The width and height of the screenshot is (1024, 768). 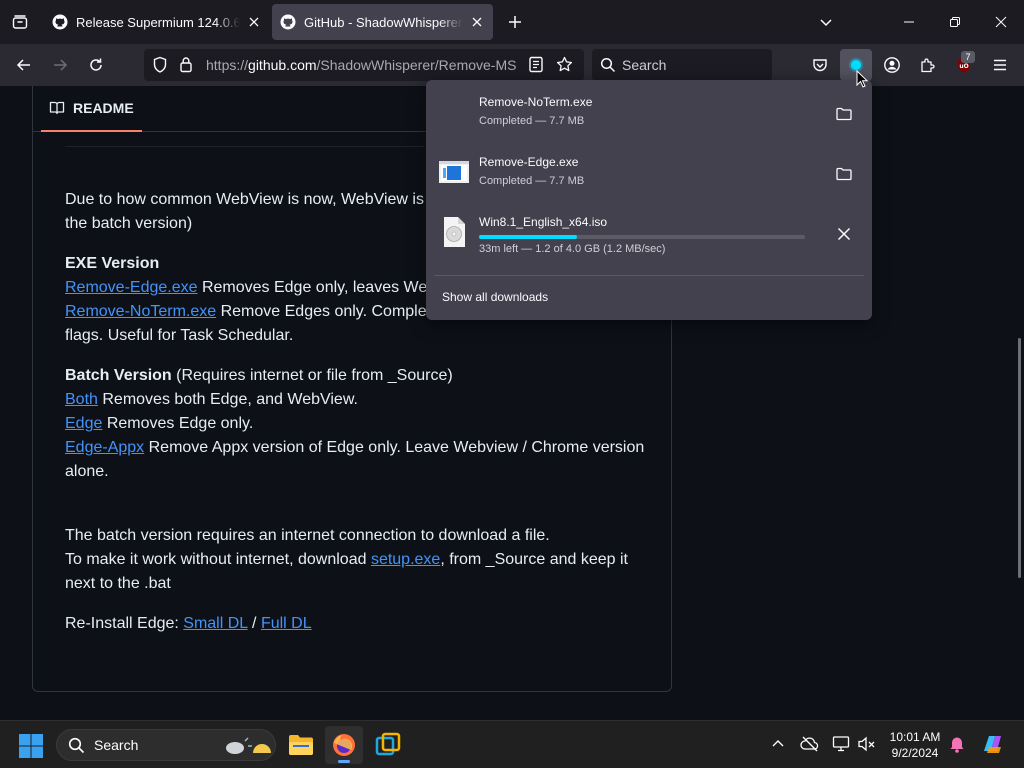 I want to click on readme-text: /, so click(x=254, y=623).